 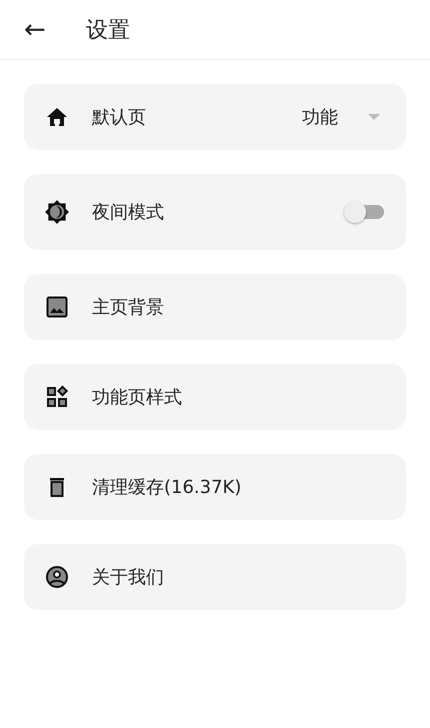 I want to click on brightness-icon, so click(x=57, y=212).